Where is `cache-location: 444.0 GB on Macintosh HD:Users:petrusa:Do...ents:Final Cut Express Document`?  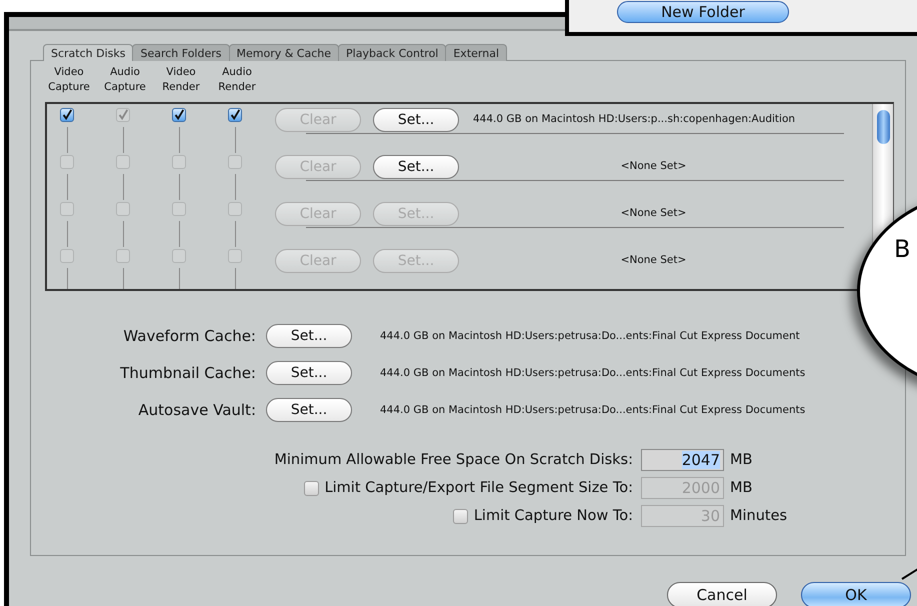 cache-location: 444.0 GB on Macintosh HD:Users:petrusa:Do...ents:Final Cut Express Document is located at coordinates (590, 336).